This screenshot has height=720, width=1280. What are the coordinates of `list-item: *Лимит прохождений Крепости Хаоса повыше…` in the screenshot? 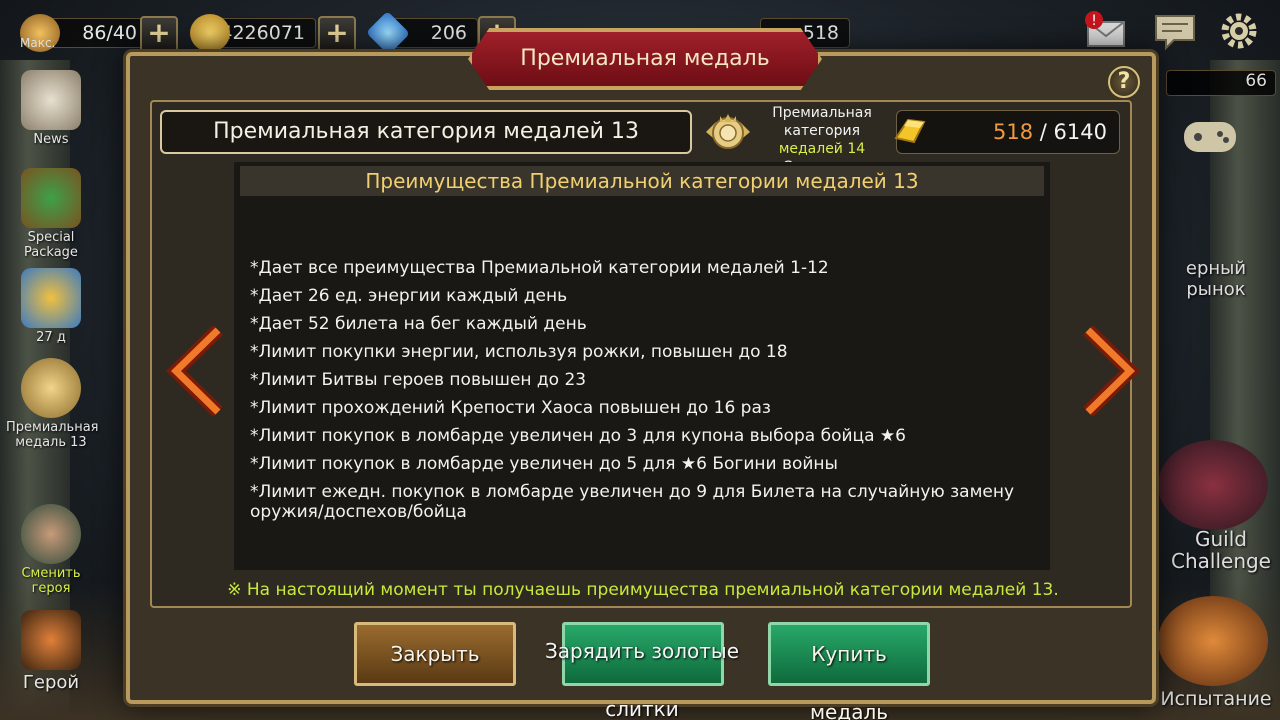 It's located at (510, 408).